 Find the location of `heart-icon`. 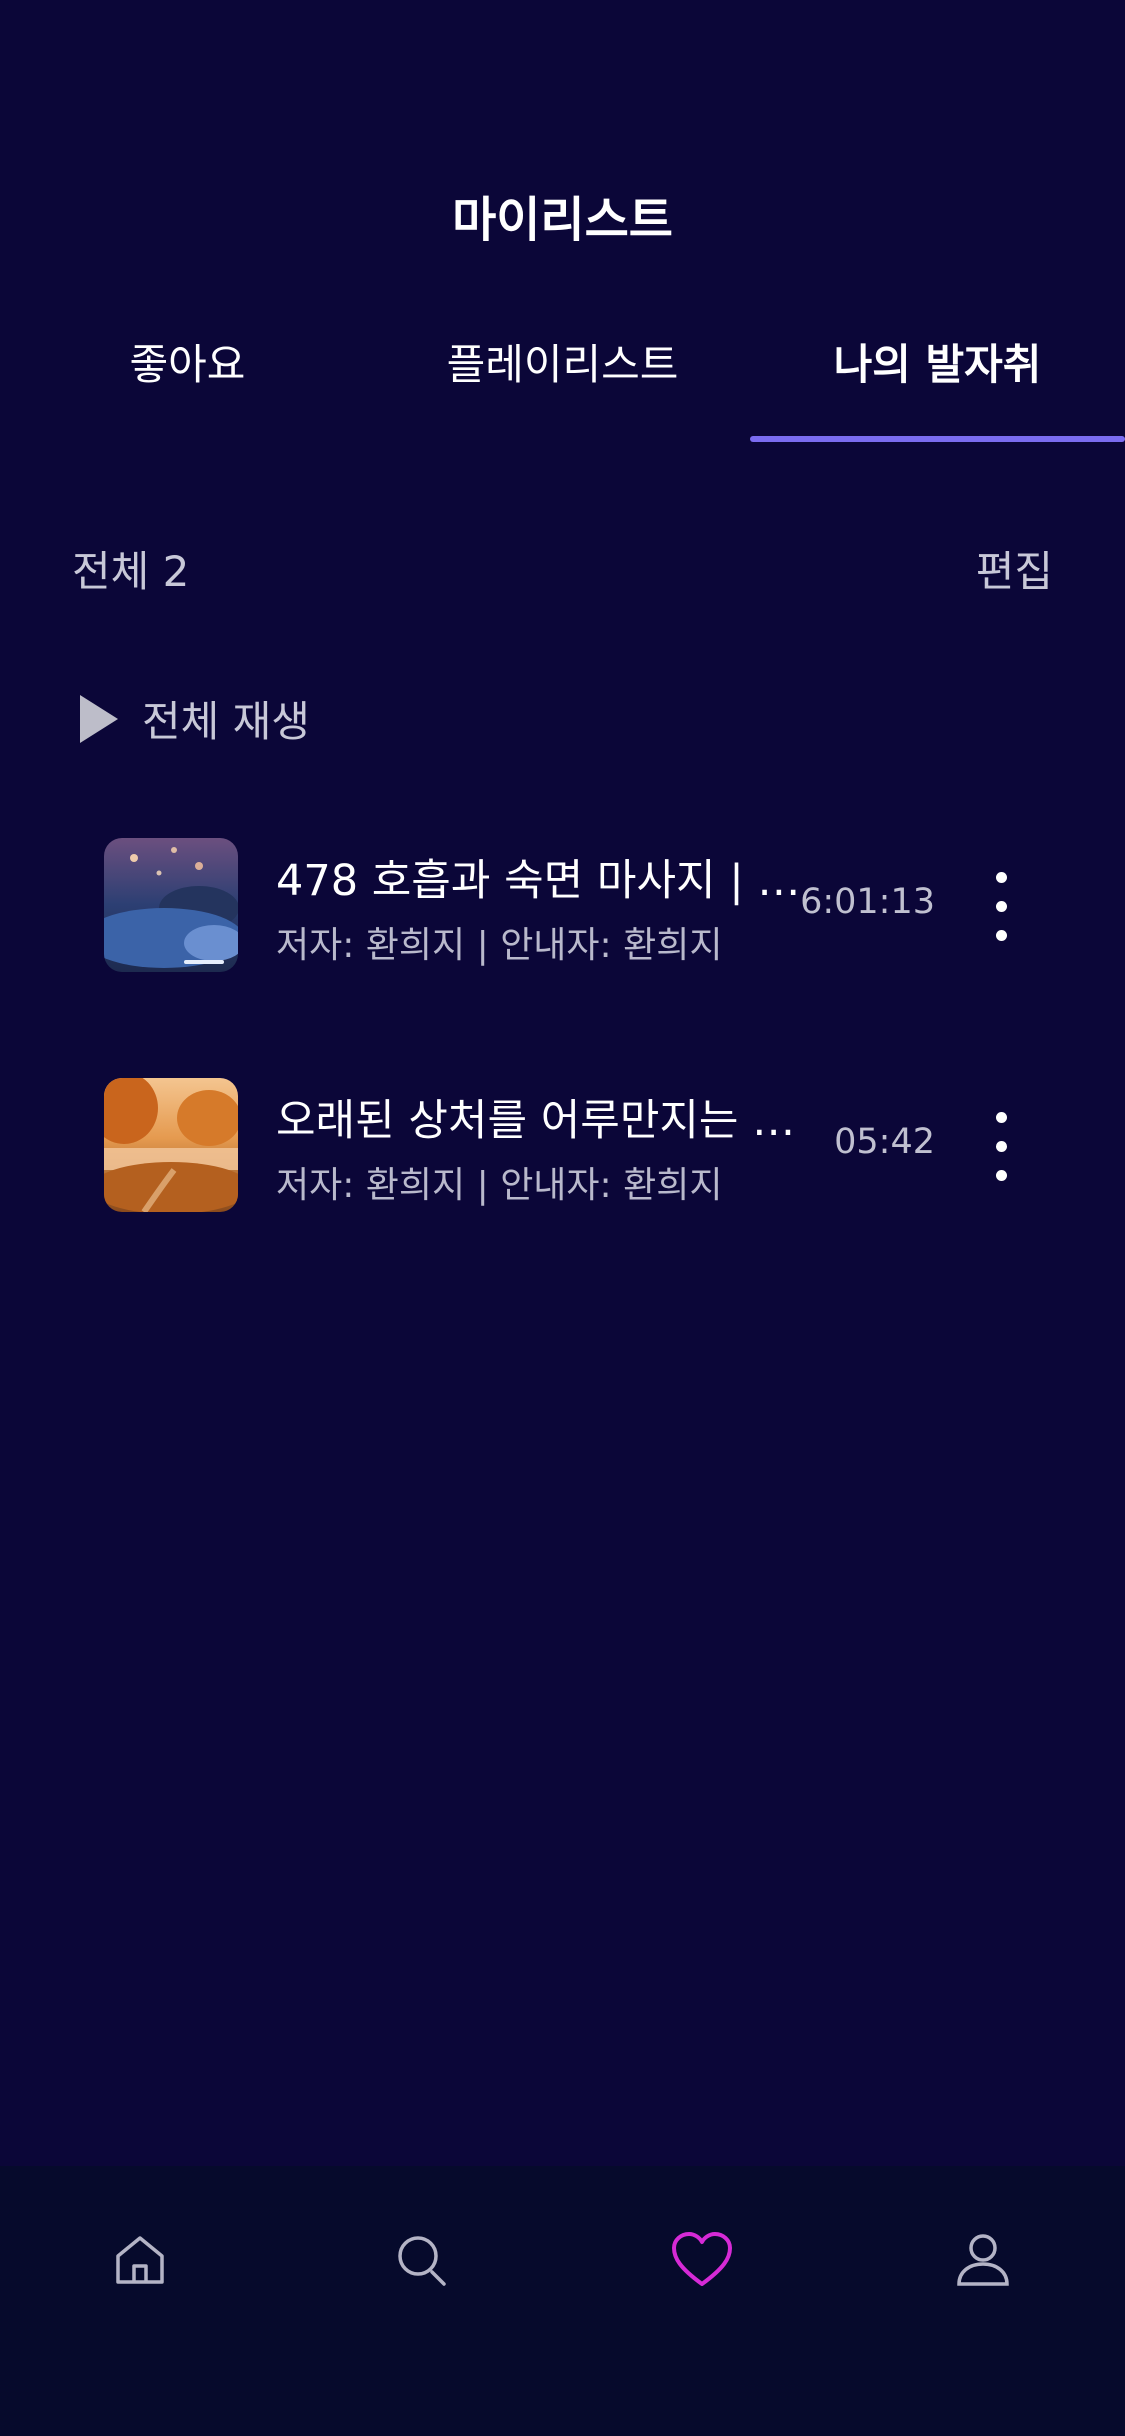

heart-icon is located at coordinates (702, 2260).